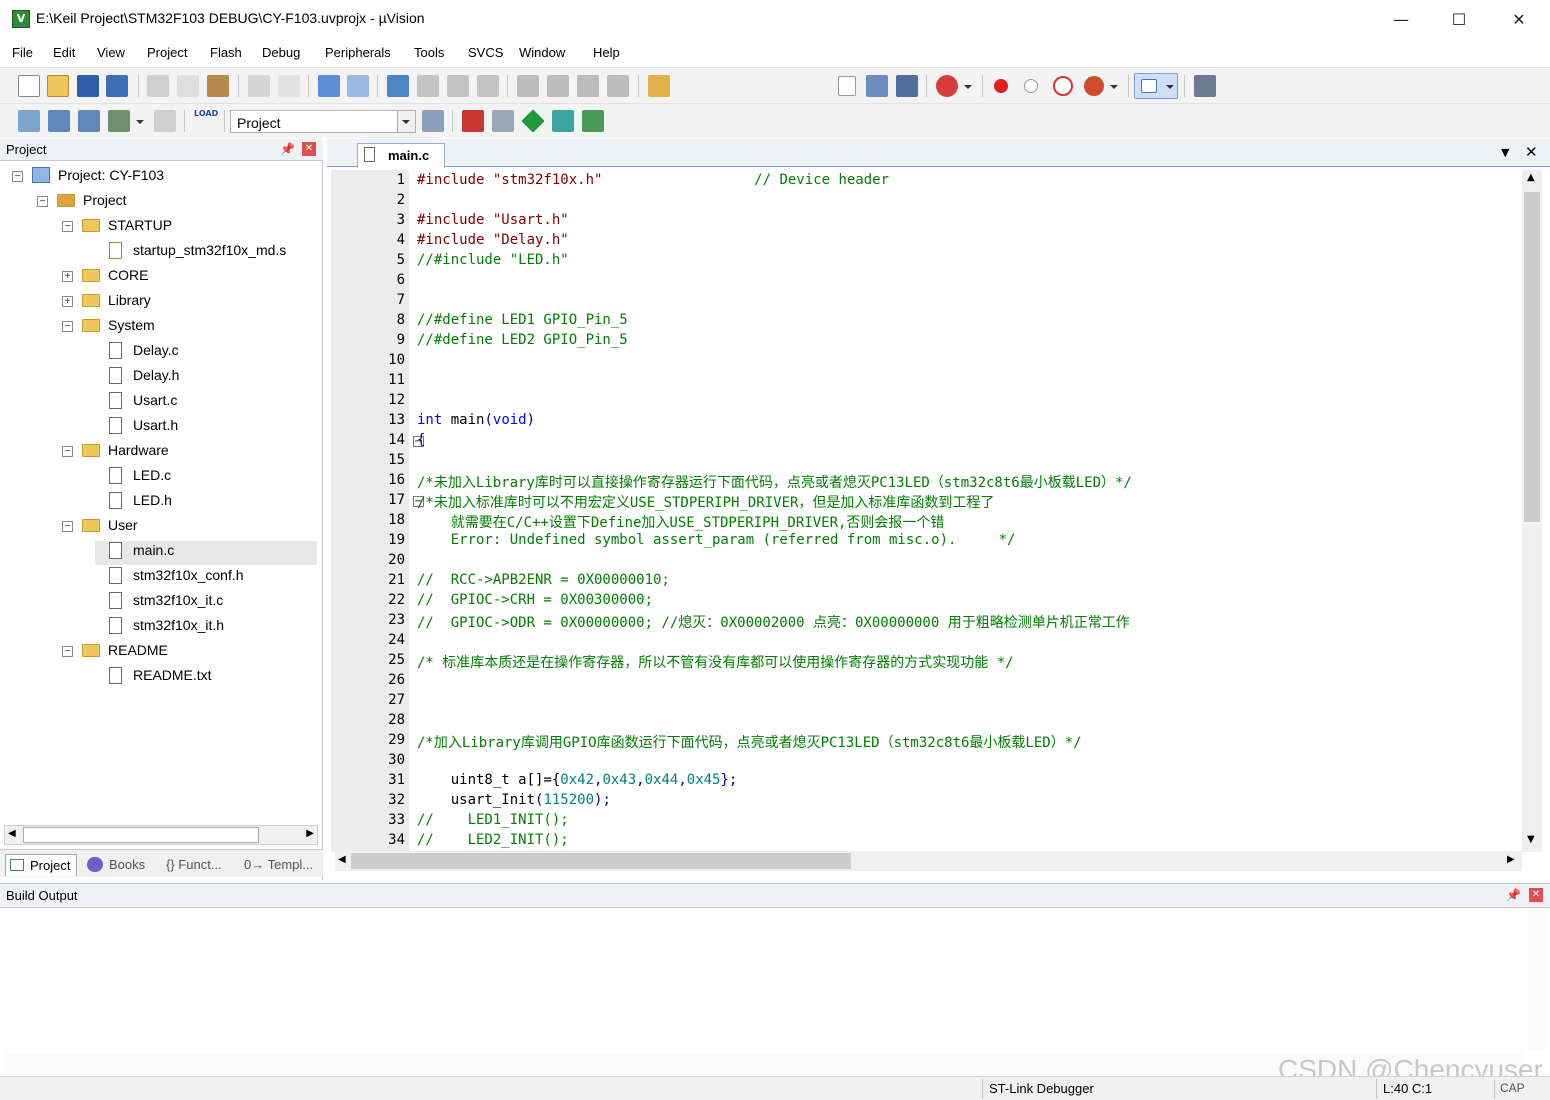  What do you see at coordinates (358, 52) in the screenshot?
I see `menu-peripherals: Peripherals` at bounding box center [358, 52].